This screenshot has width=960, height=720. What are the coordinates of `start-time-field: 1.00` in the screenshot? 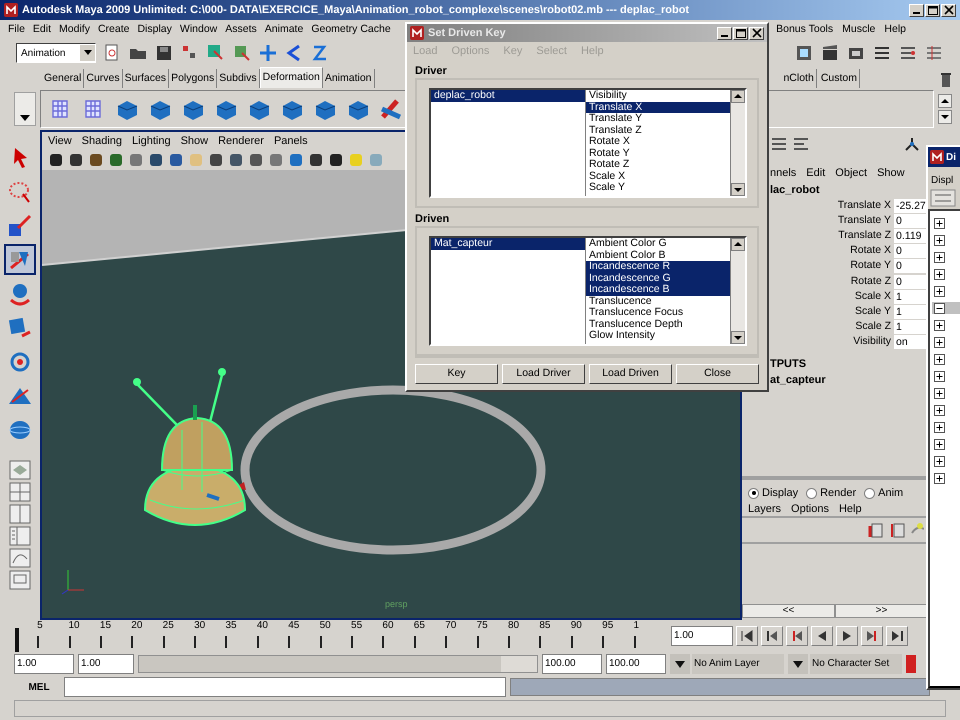 It's located at (44, 664).